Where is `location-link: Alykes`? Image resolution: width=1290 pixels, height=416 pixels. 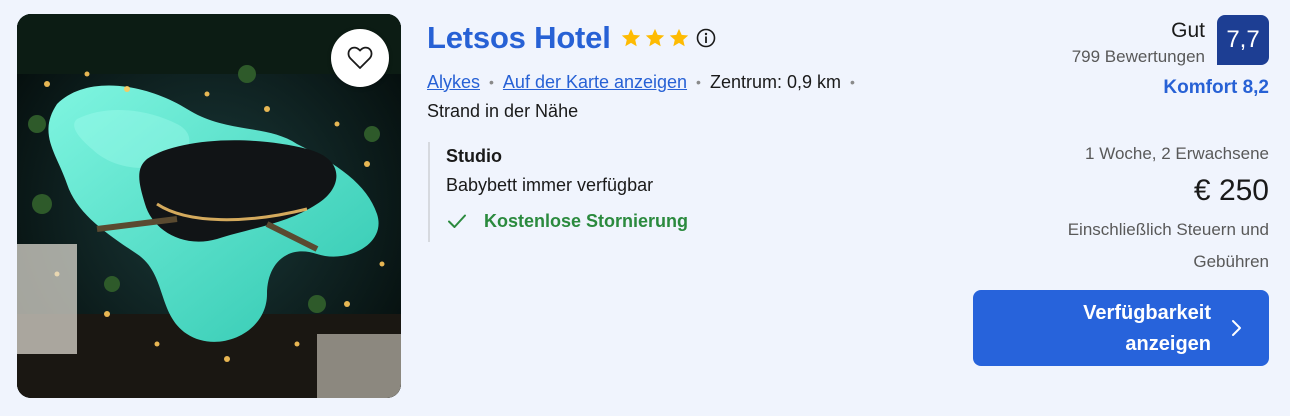 location-link: Alykes is located at coordinates (453, 82).